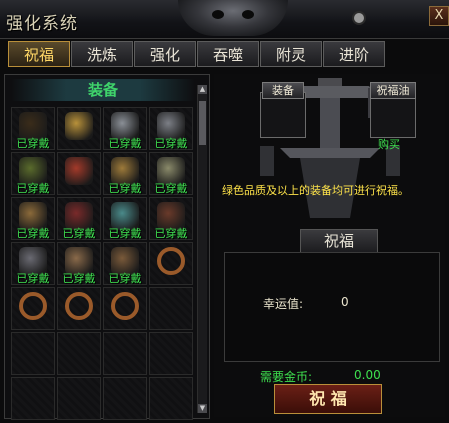  Describe the element at coordinates (339, 241) in the screenshot. I see `bless-section-title: 祝福` at that location.